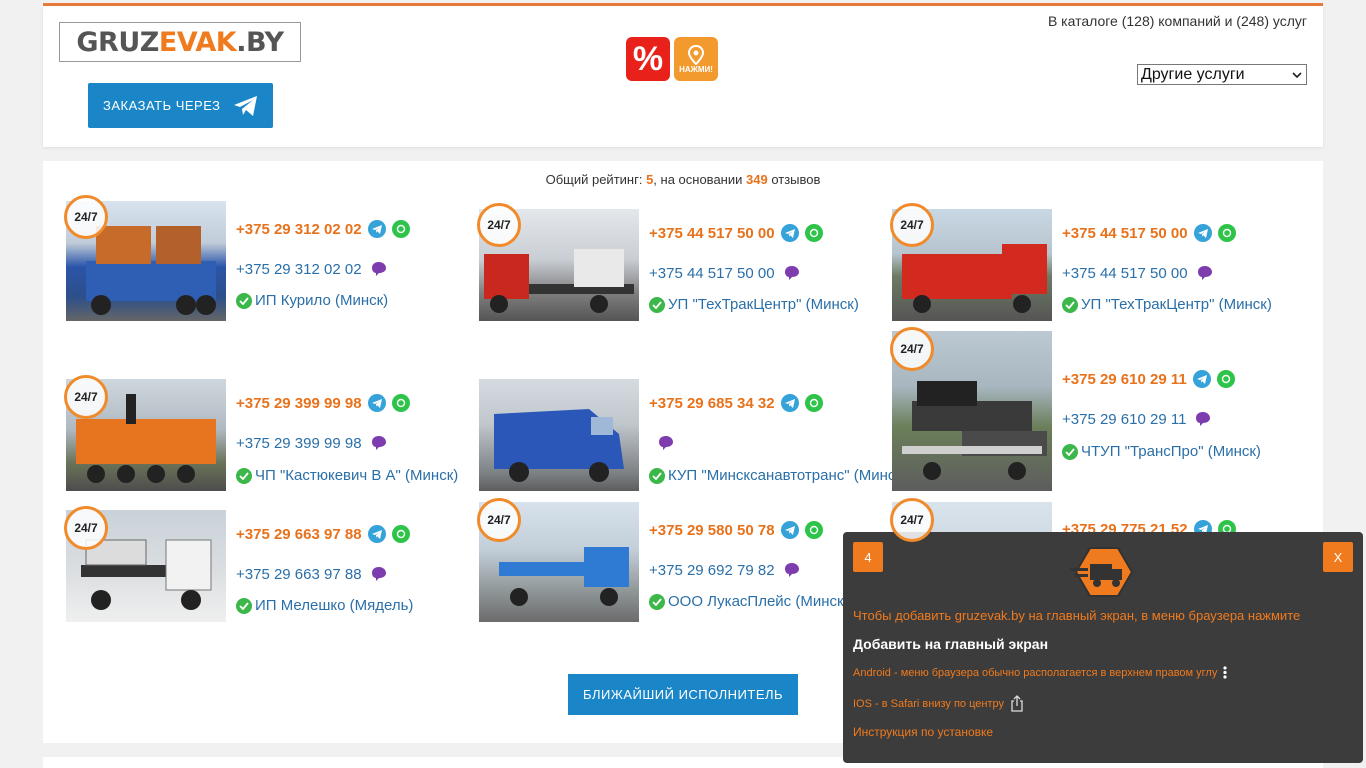 This screenshot has height=768, width=1366. What do you see at coordinates (868, 557) in the screenshot?
I see `popup-counter: 4` at bounding box center [868, 557].